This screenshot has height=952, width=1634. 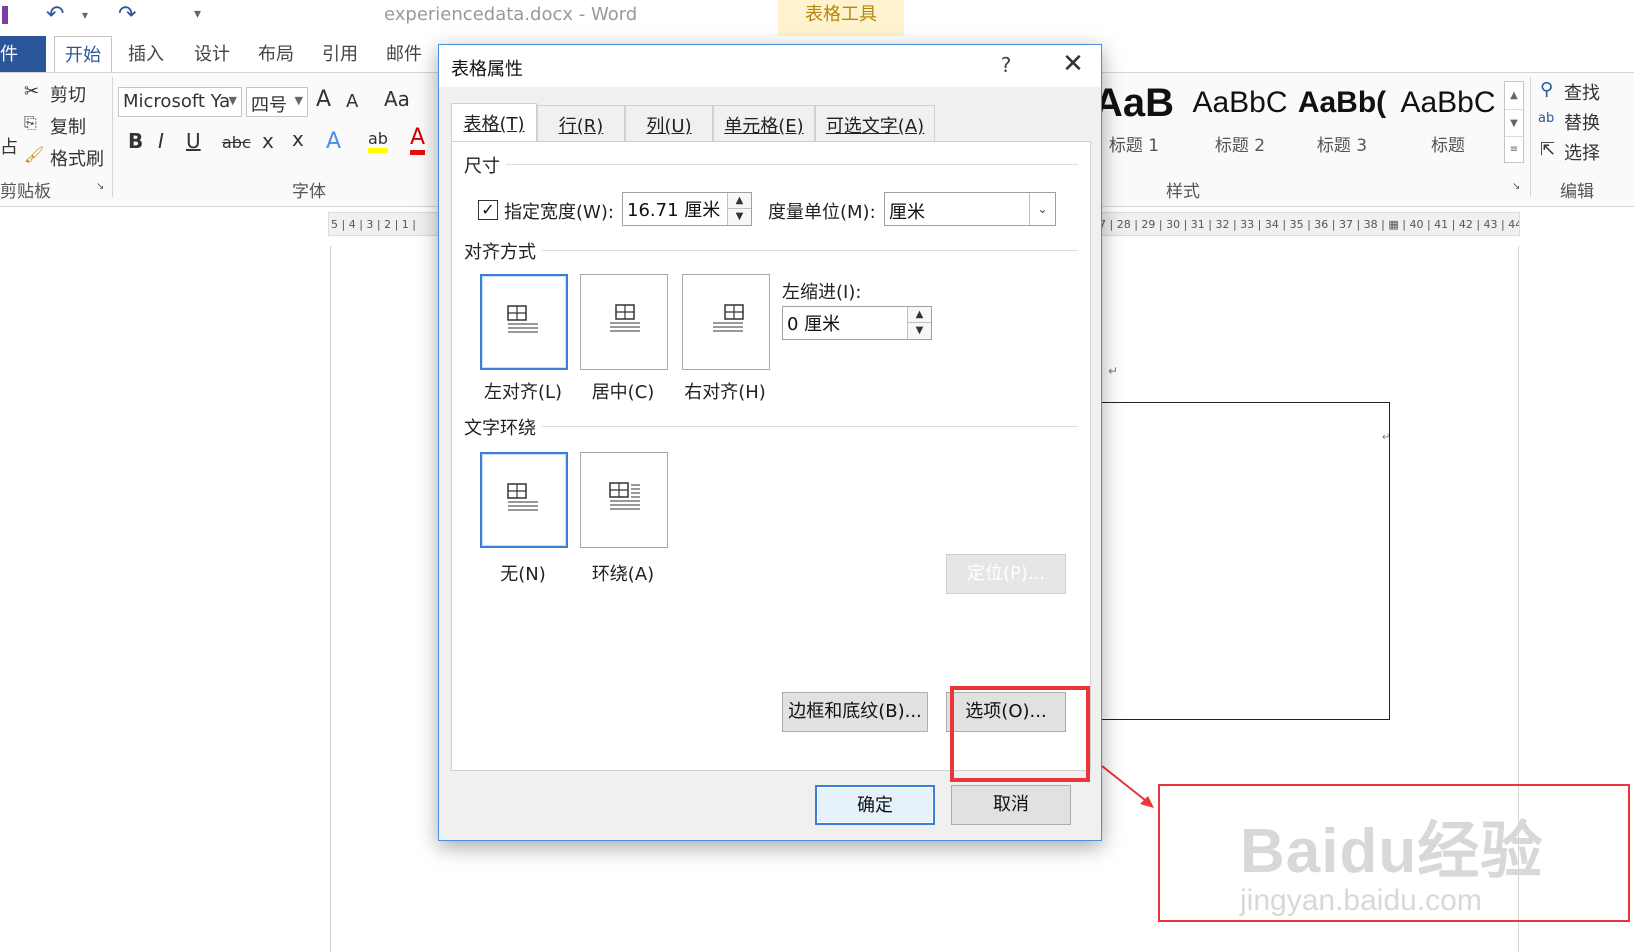 What do you see at coordinates (523, 573) in the screenshot?
I see `wrap-none-label: 无(N)` at bounding box center [523, 573].